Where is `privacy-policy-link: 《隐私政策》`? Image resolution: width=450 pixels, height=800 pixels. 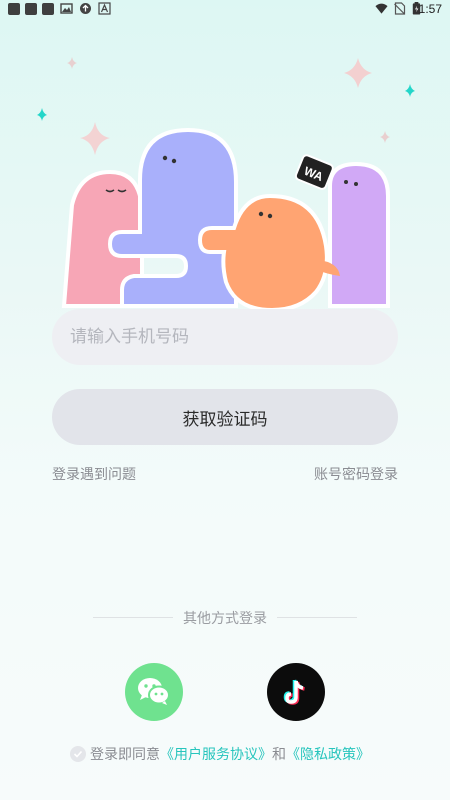
privacy-policy-link: 《隐私政策》 is located at coordinates (328, 754).